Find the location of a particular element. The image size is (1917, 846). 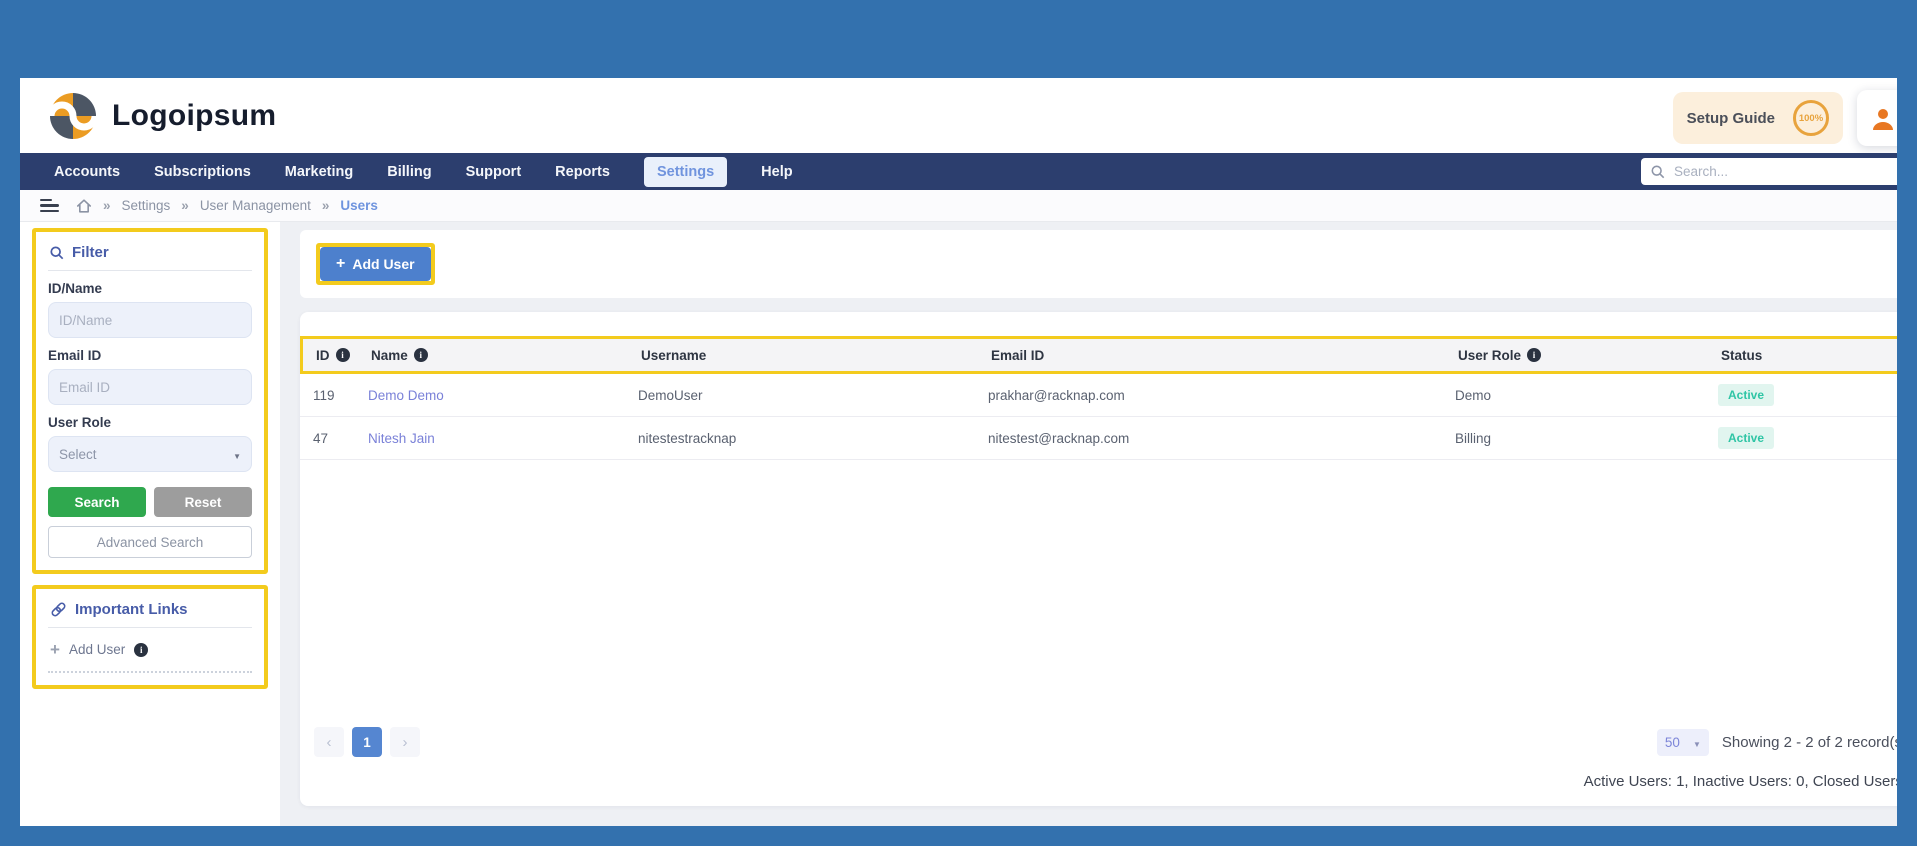

user-role-label: User Role is located at coordinates (80, 422).